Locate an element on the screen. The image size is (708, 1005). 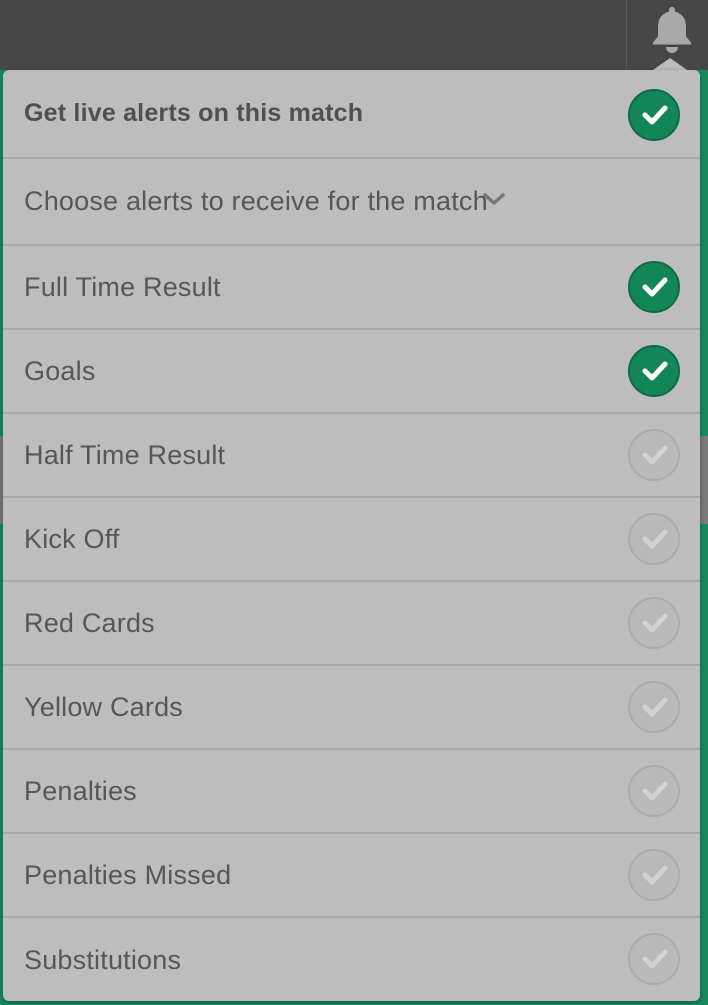
alert-label: Red Cards is located at coordinates (89, 622).